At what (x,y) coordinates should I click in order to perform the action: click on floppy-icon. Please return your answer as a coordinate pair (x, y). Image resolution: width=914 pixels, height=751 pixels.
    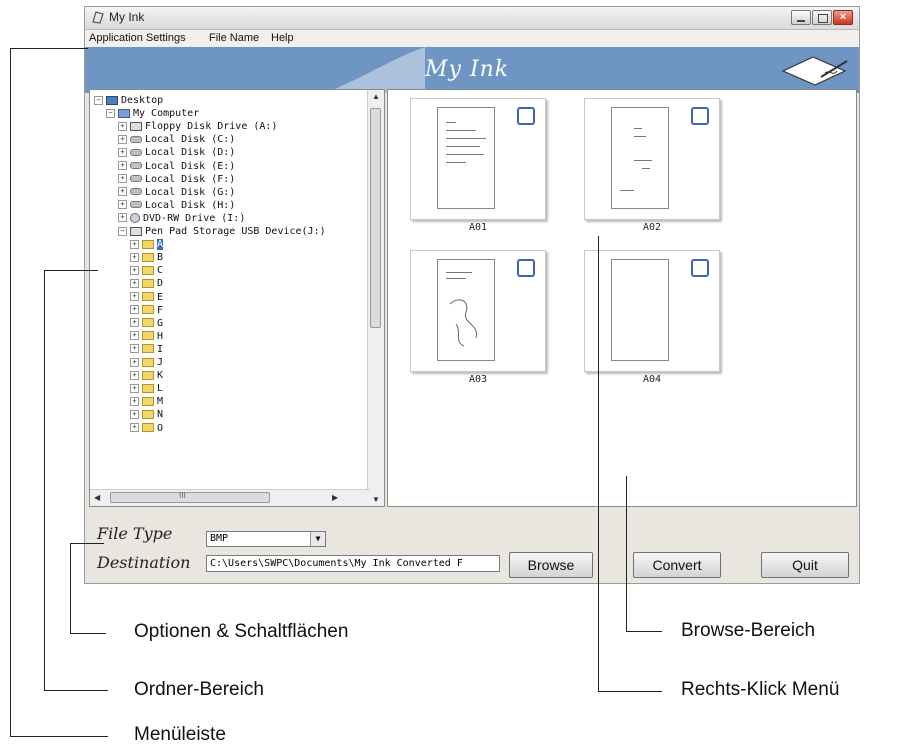
    Looking at the image, I should click on (136, 126).